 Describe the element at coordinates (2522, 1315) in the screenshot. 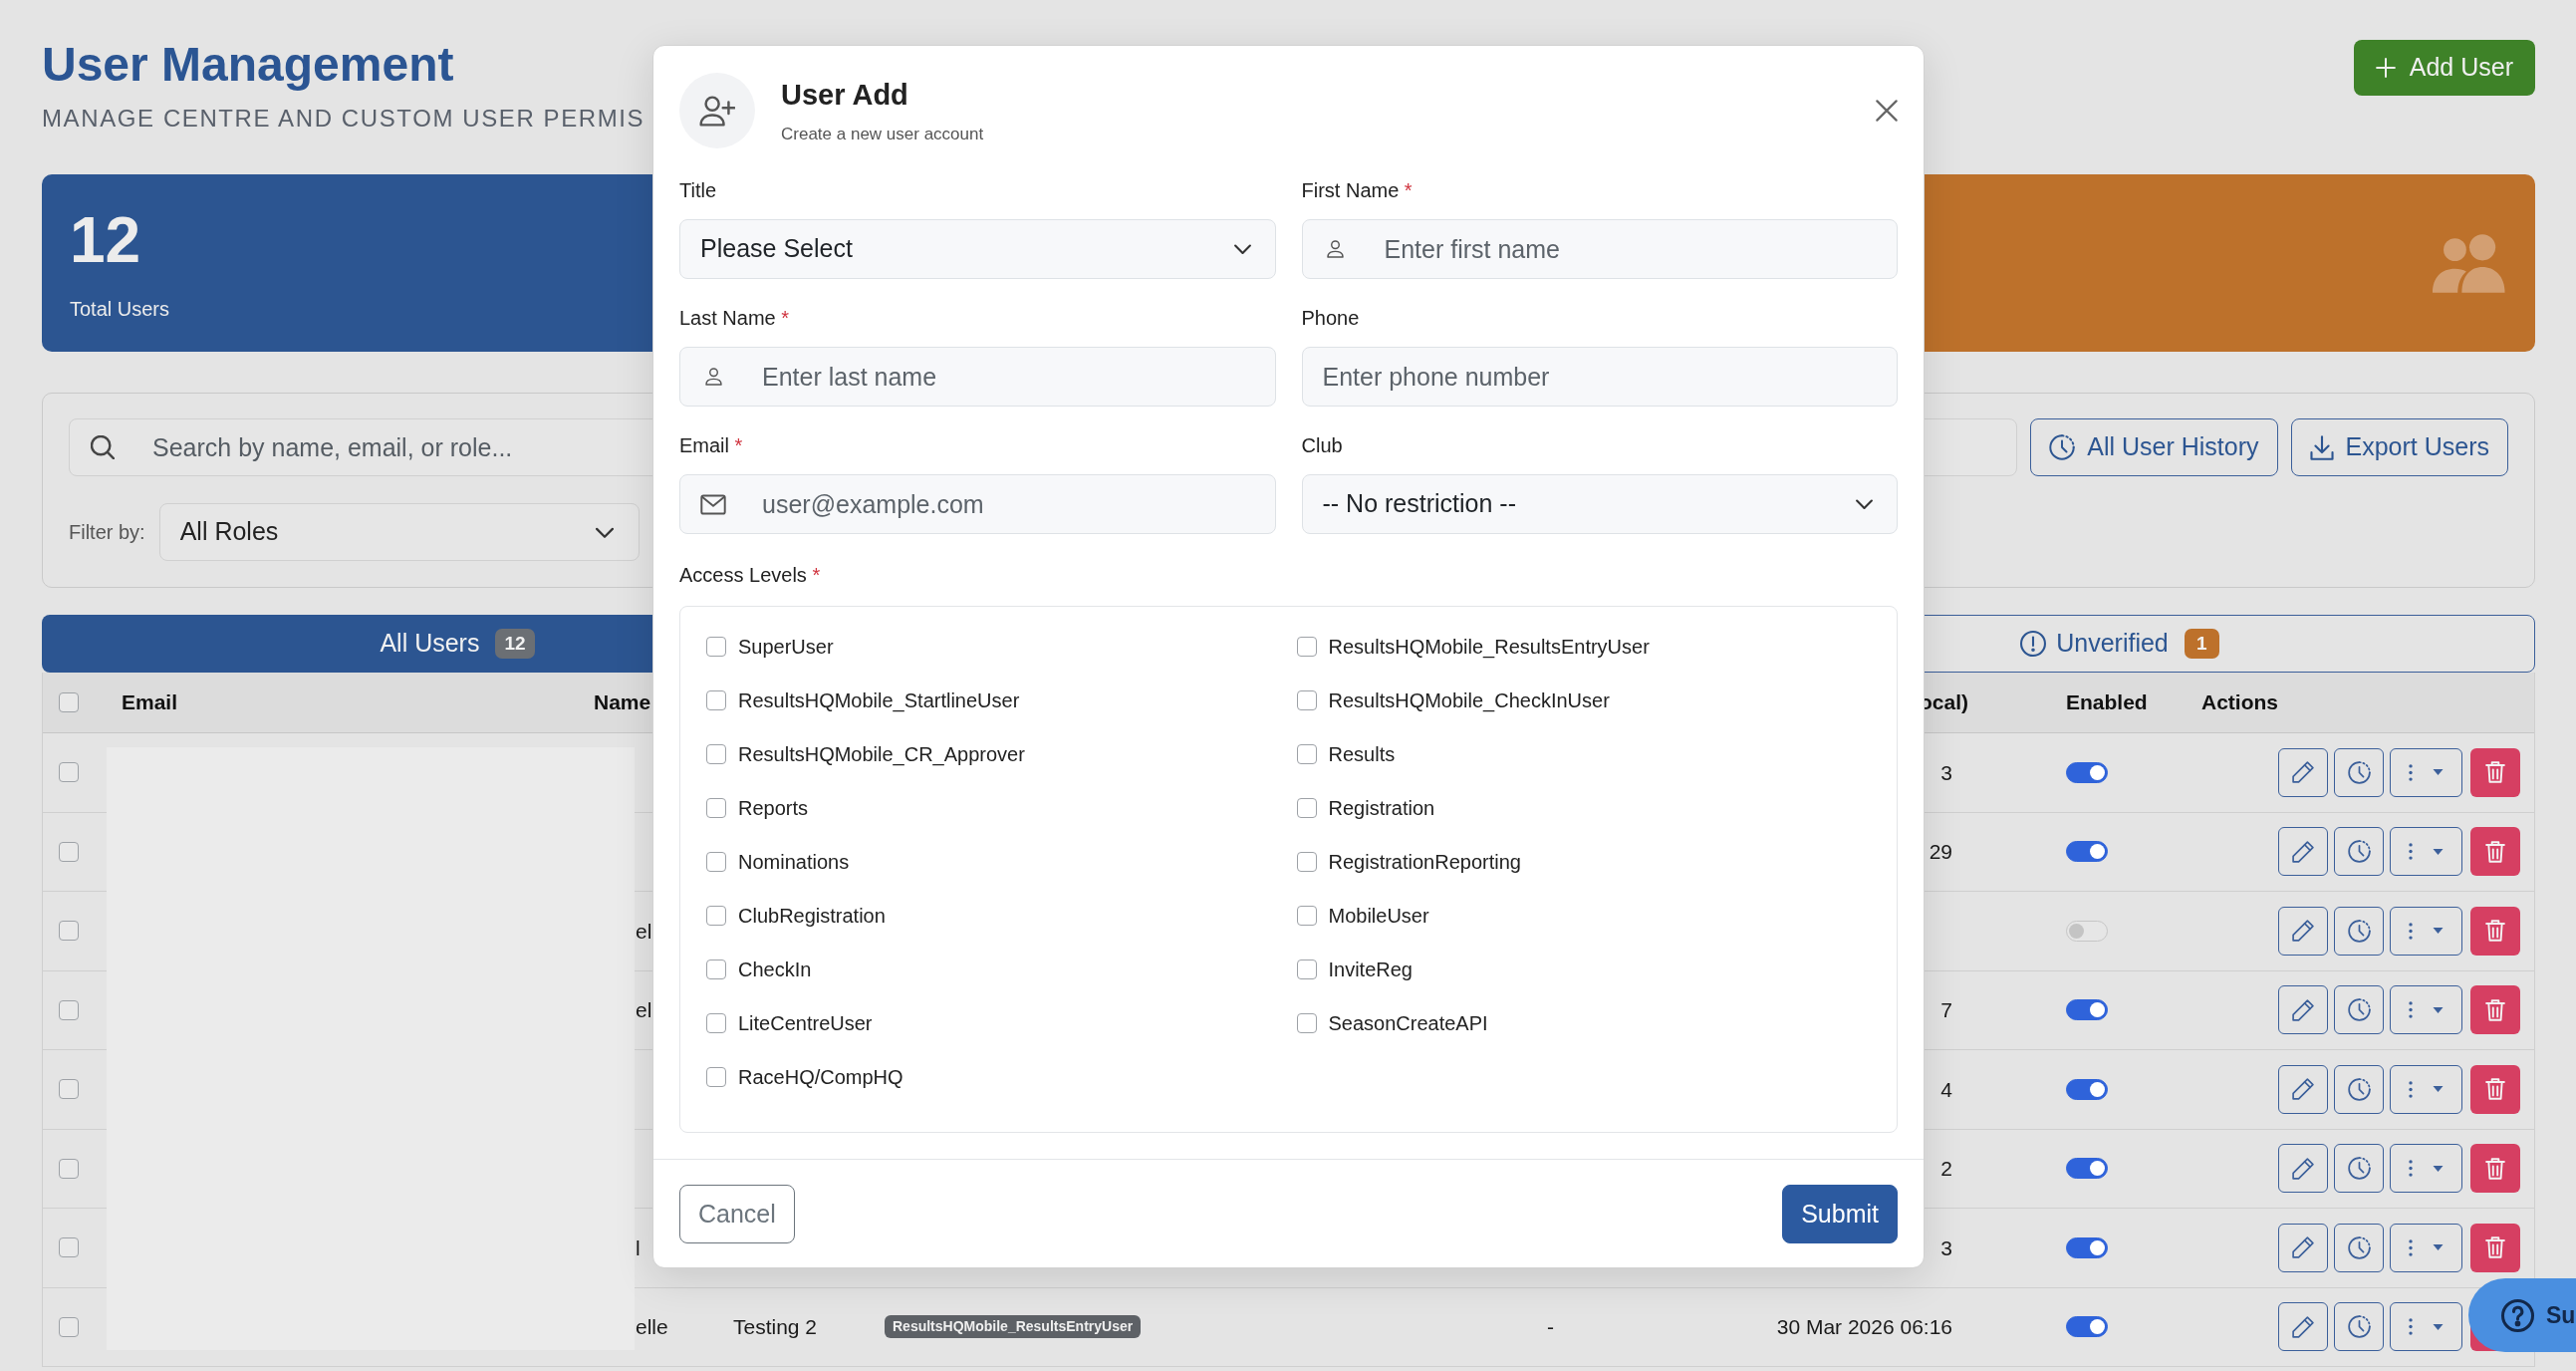

I see `help-toast: Su` at that location.